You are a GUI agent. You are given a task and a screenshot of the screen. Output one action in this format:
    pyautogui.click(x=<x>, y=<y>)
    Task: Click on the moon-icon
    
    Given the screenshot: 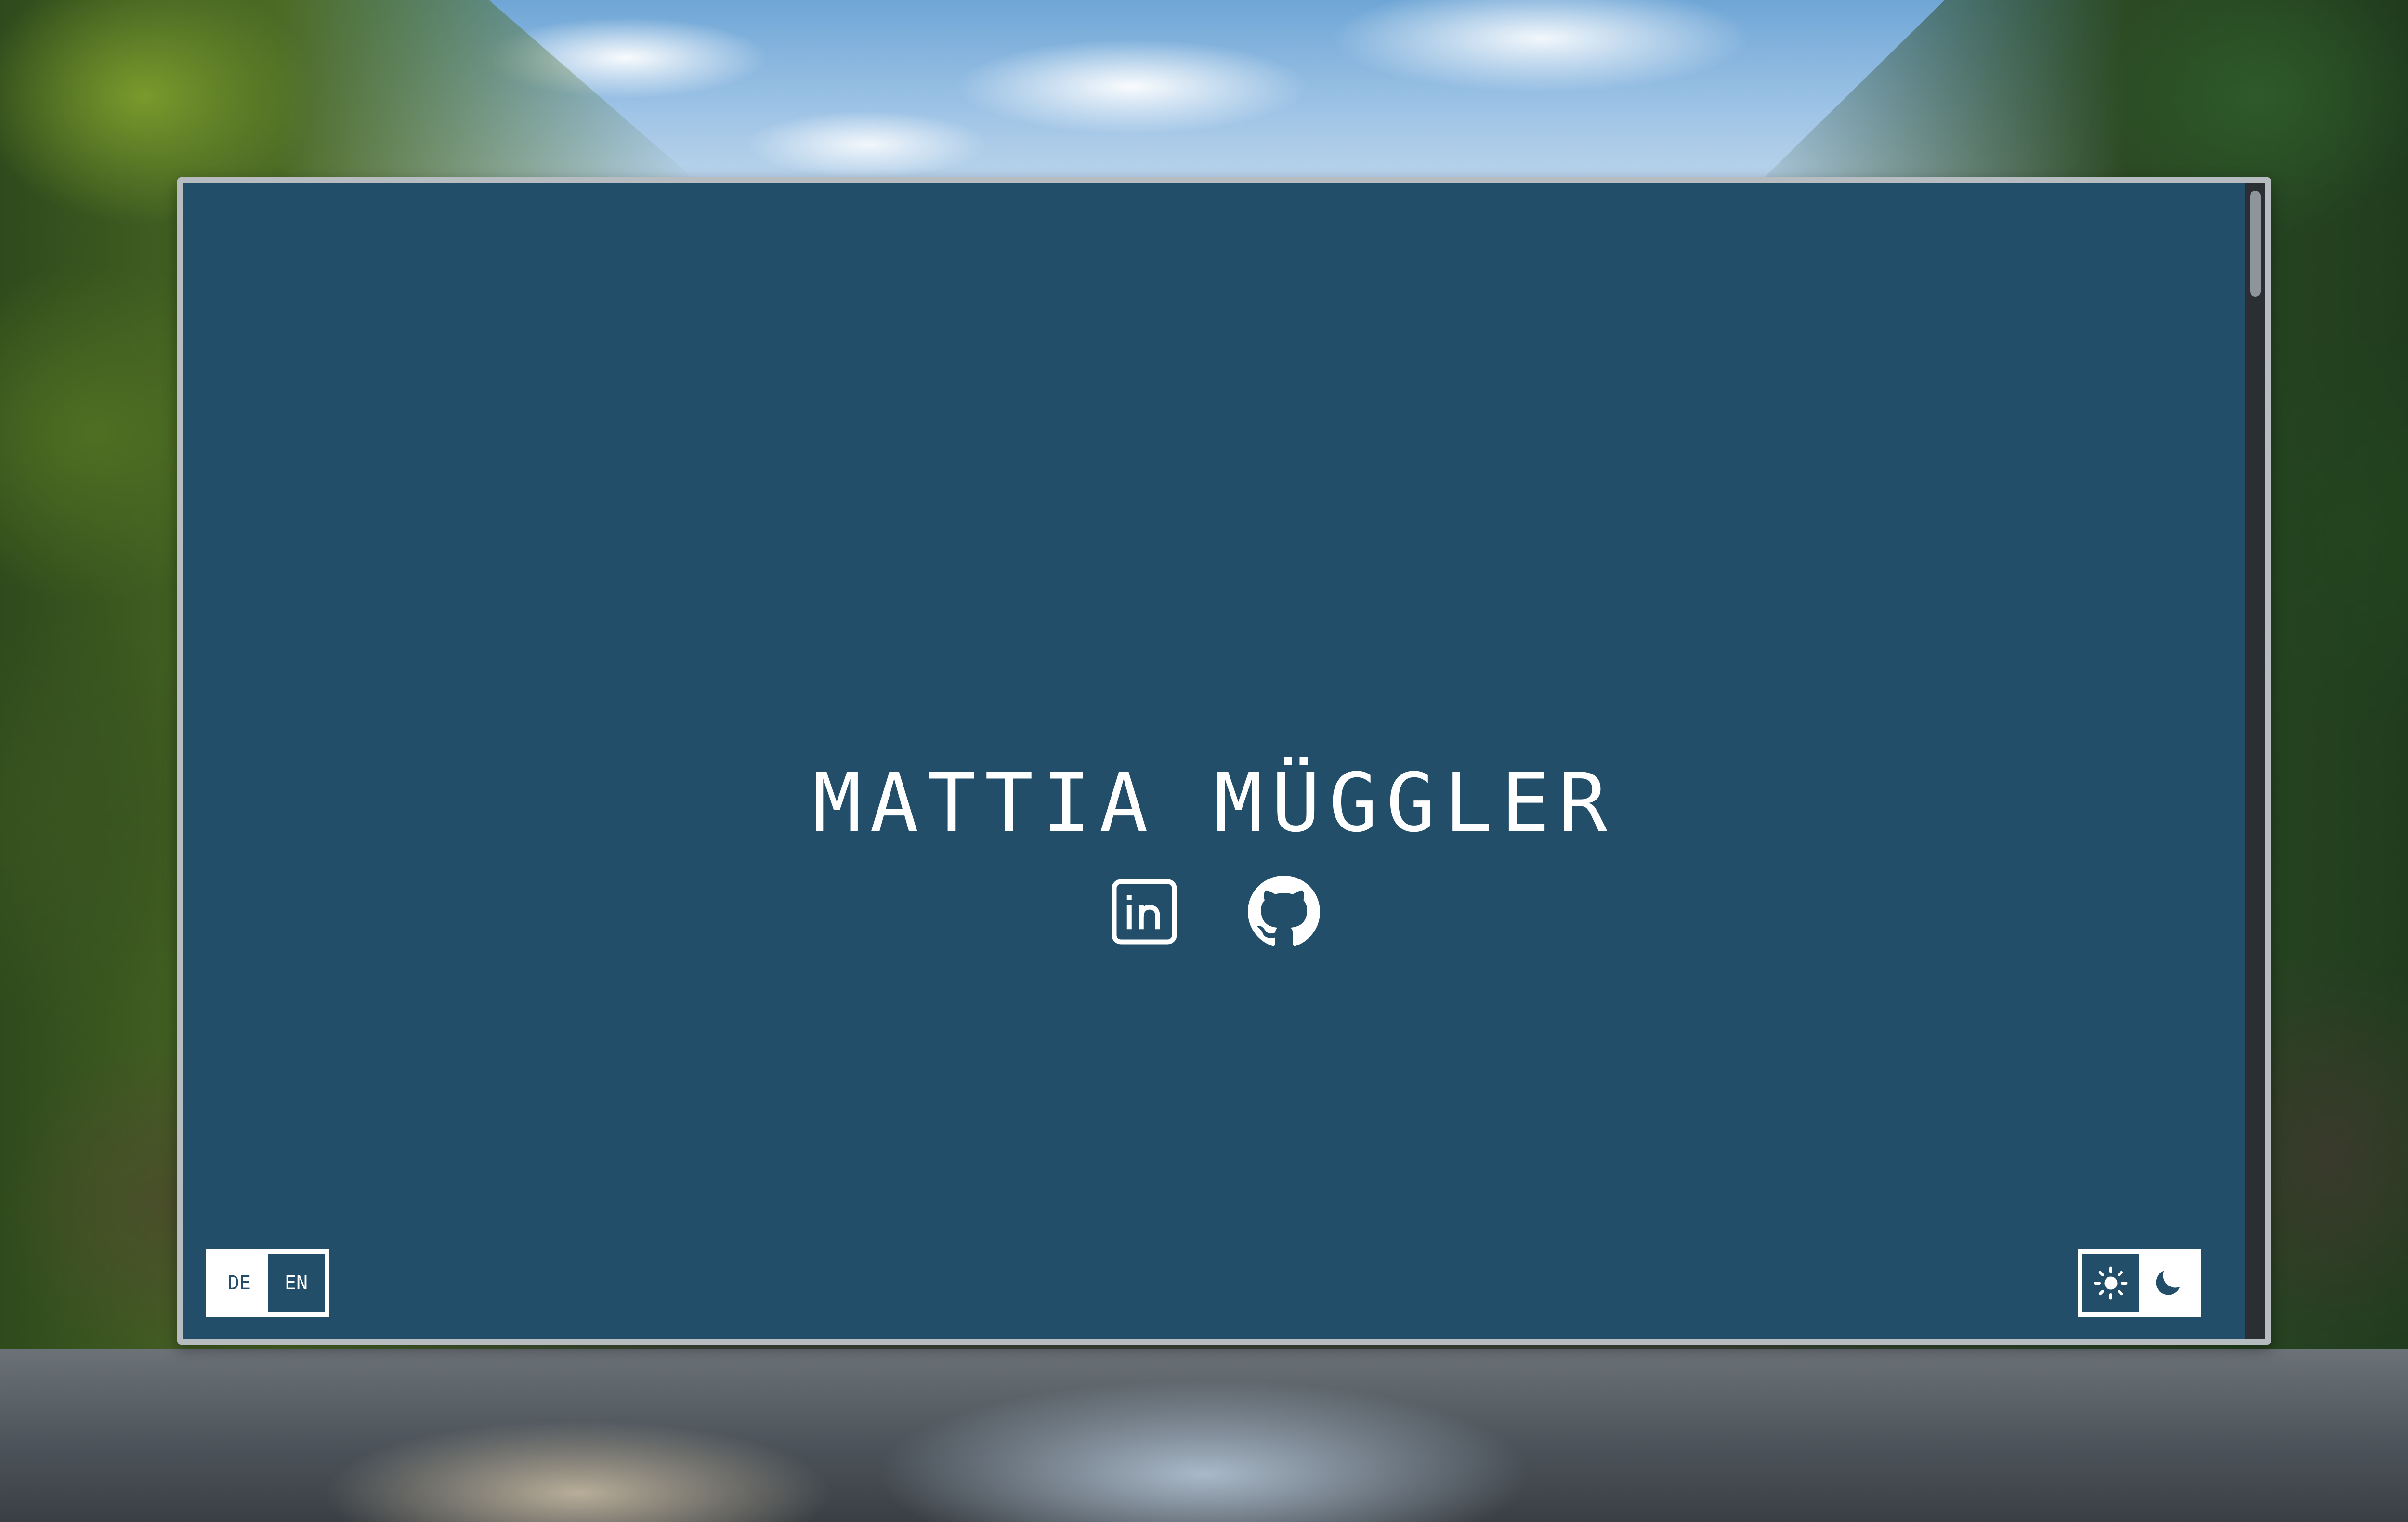 What is the action you would take?
    pyautogui.click(x=2168, y=1283)
    